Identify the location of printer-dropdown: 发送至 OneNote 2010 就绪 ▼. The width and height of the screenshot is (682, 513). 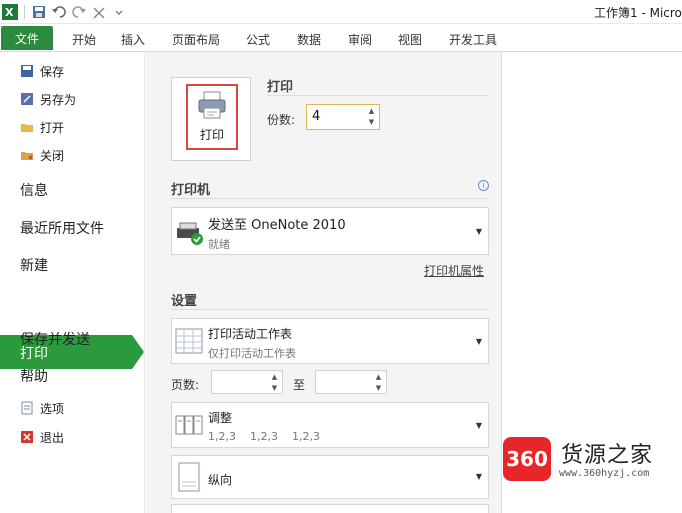
(330, 231).